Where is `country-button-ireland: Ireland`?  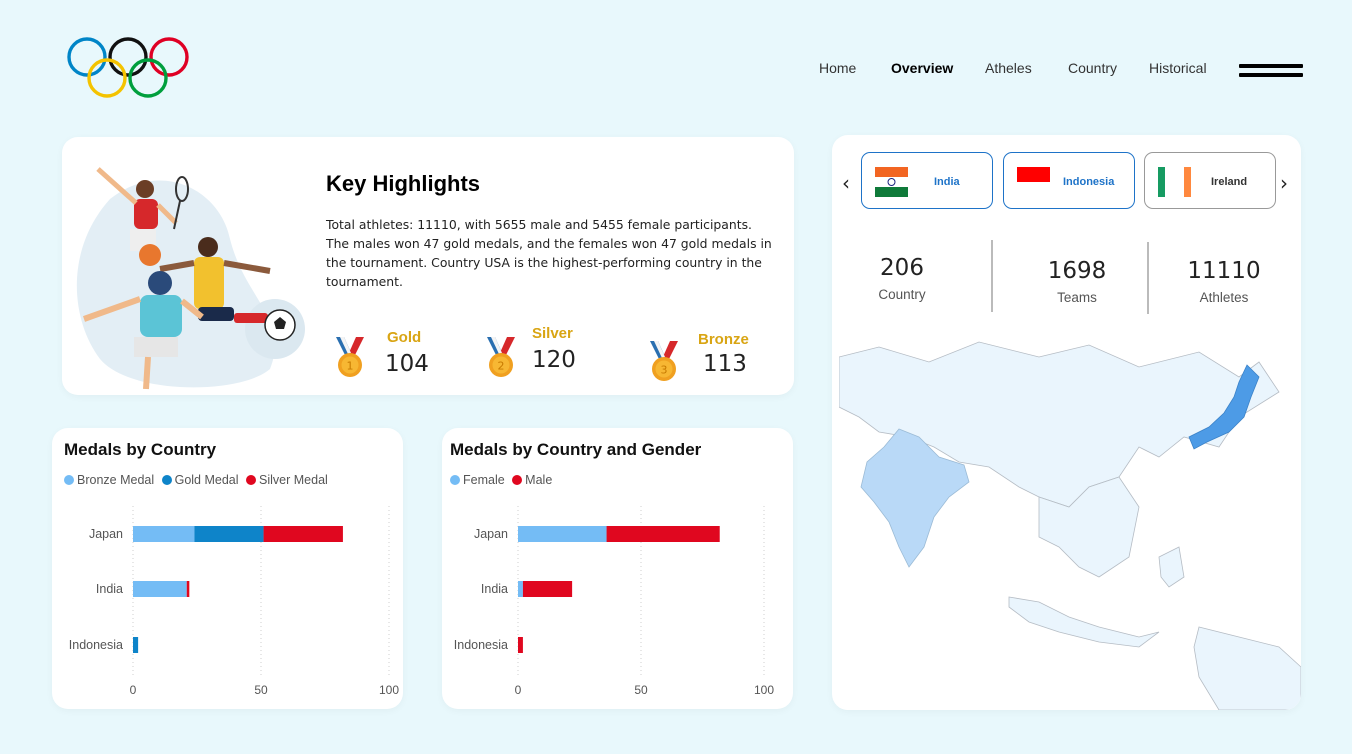
country-button-ireland: Ireland is located at coordinates (1210, 180).